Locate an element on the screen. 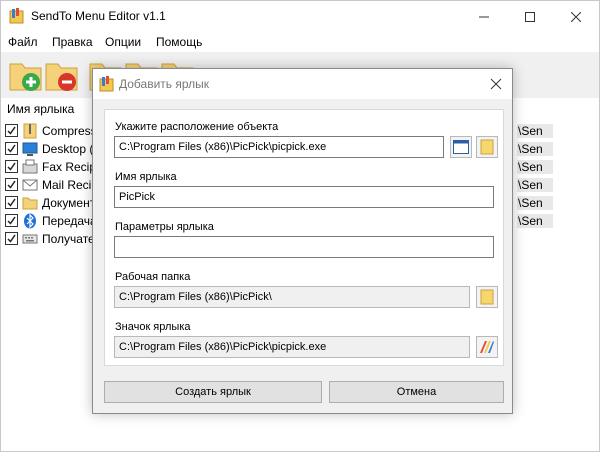  bluetooth-icon is located at coordinates (30, 221).